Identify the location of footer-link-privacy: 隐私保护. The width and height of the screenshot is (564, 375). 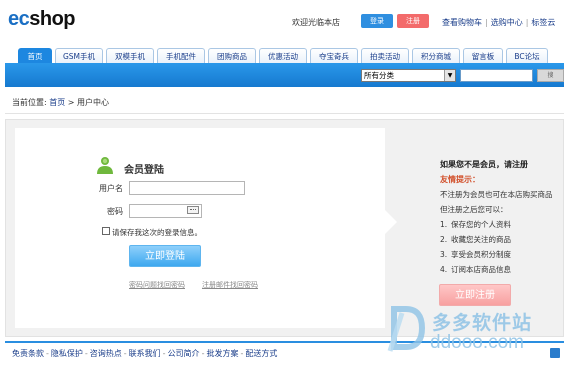
(67, 353).